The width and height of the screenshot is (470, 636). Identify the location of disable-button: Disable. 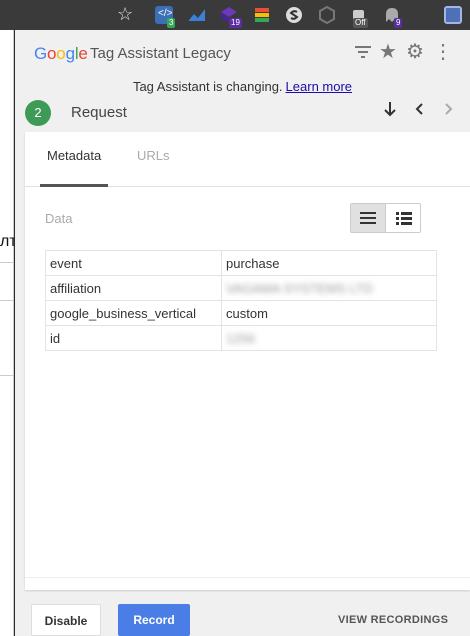
(66, 620).